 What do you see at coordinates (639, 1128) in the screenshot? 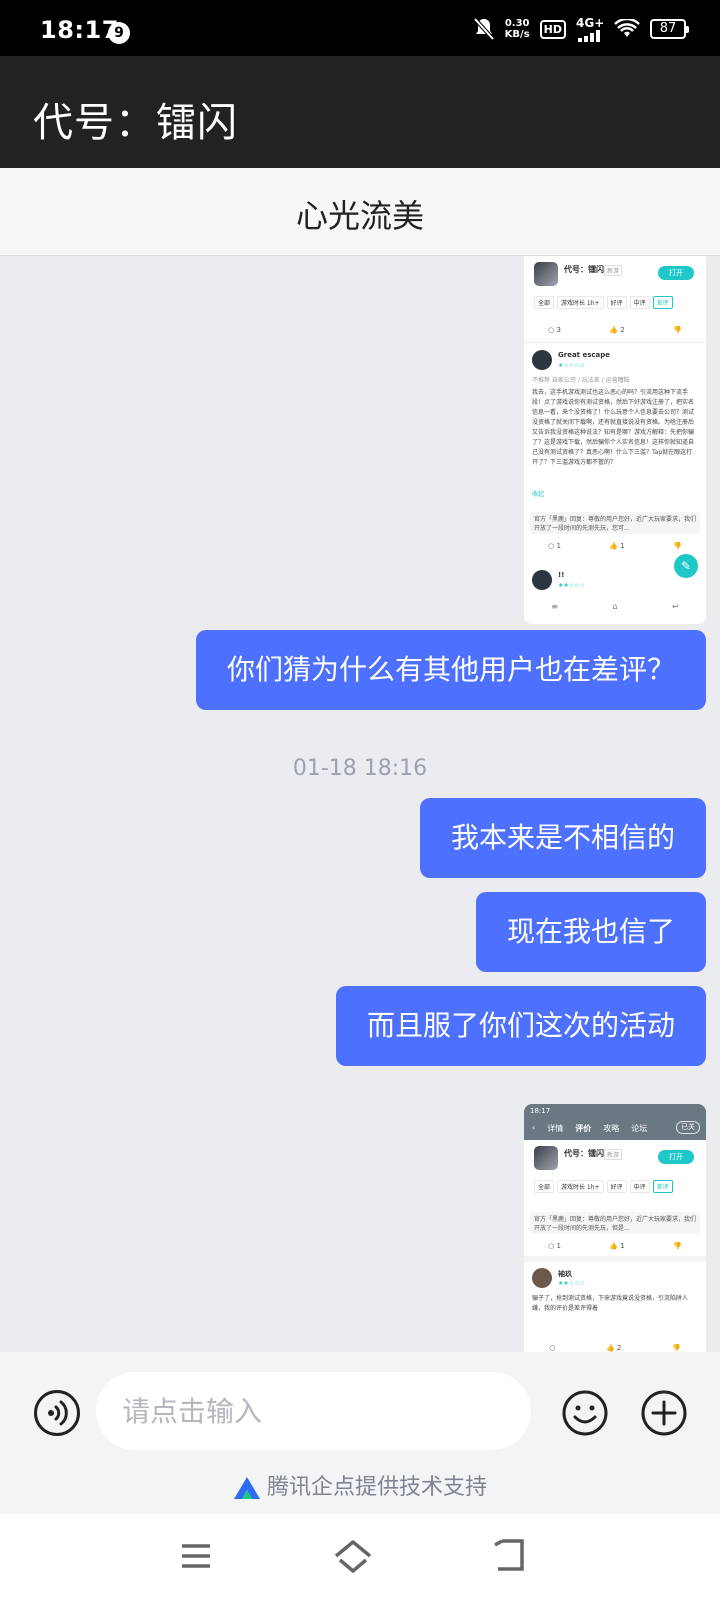
I see `tab-forum: 论坛` at bounding box center [639, 1128].